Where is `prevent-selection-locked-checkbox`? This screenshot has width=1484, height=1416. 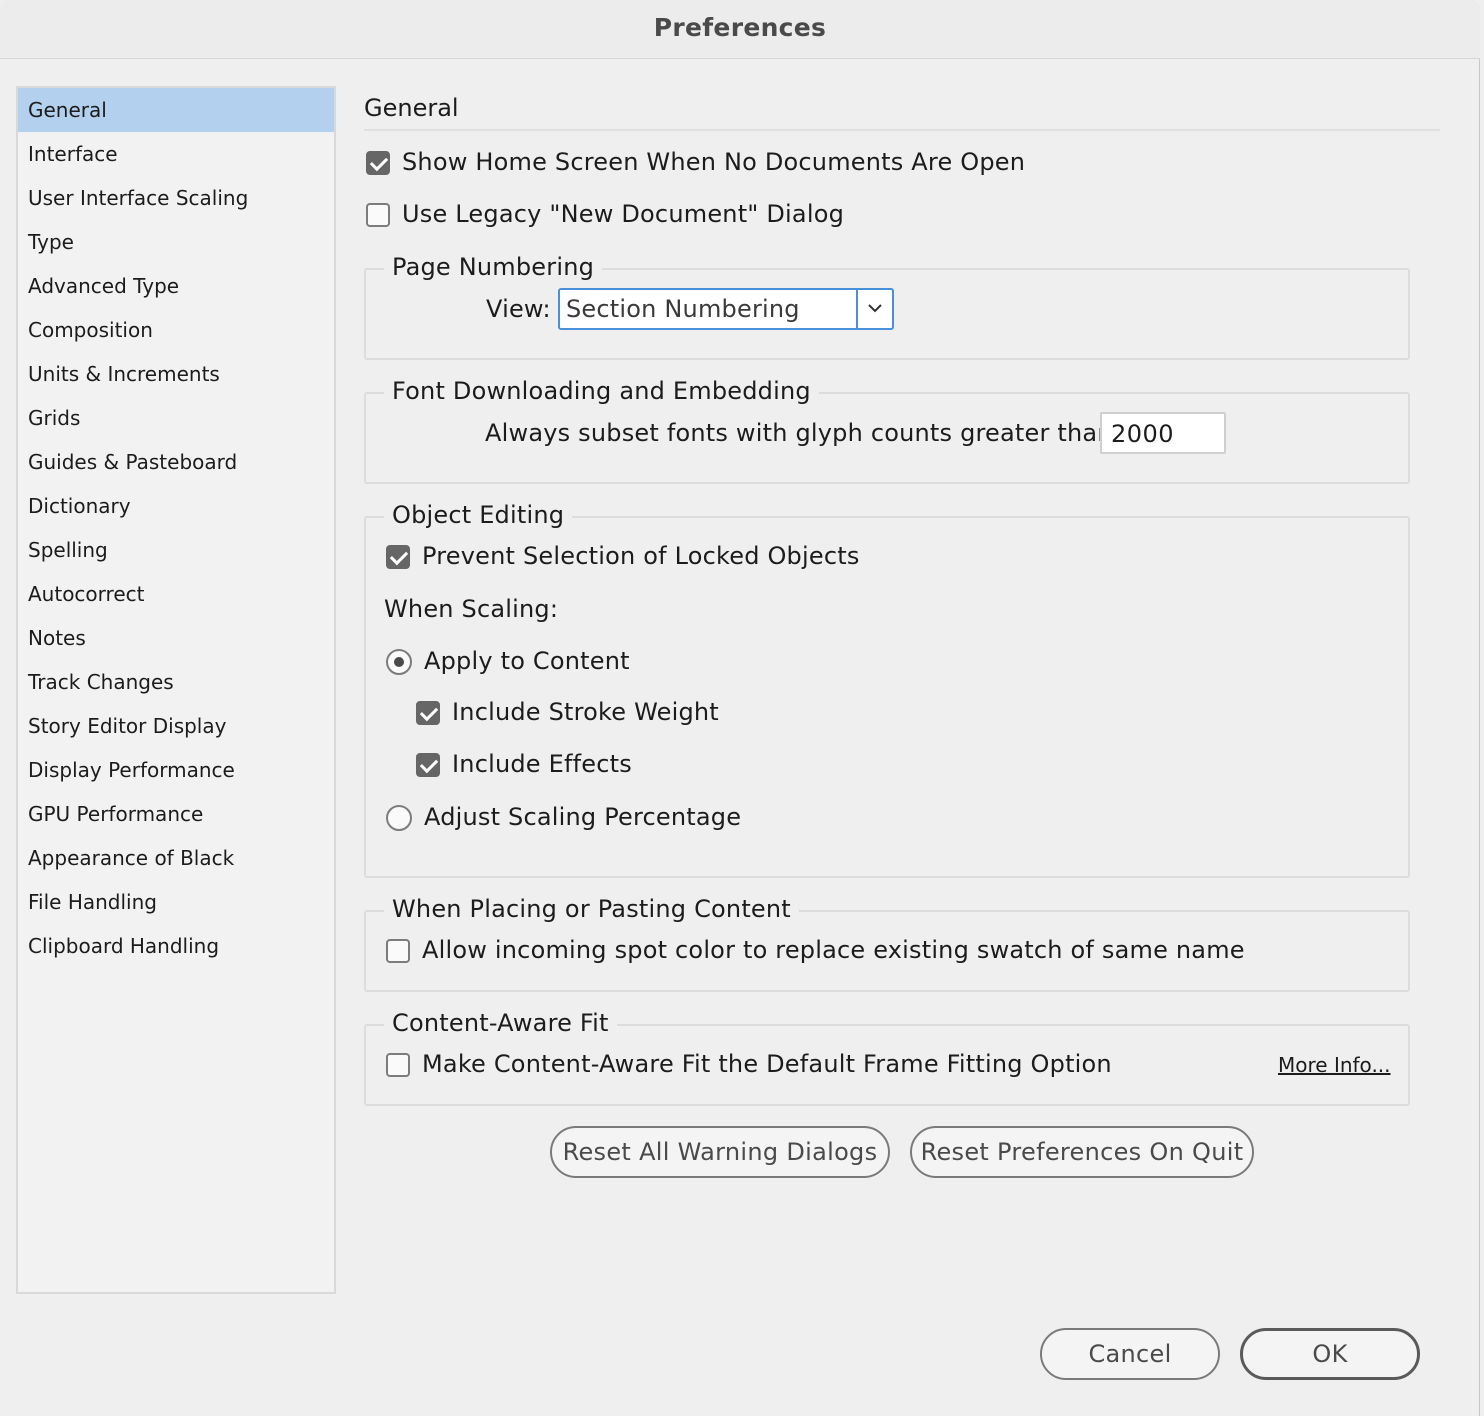
prevent-selection-locked-checkbox is located at coordinates (398, 557).